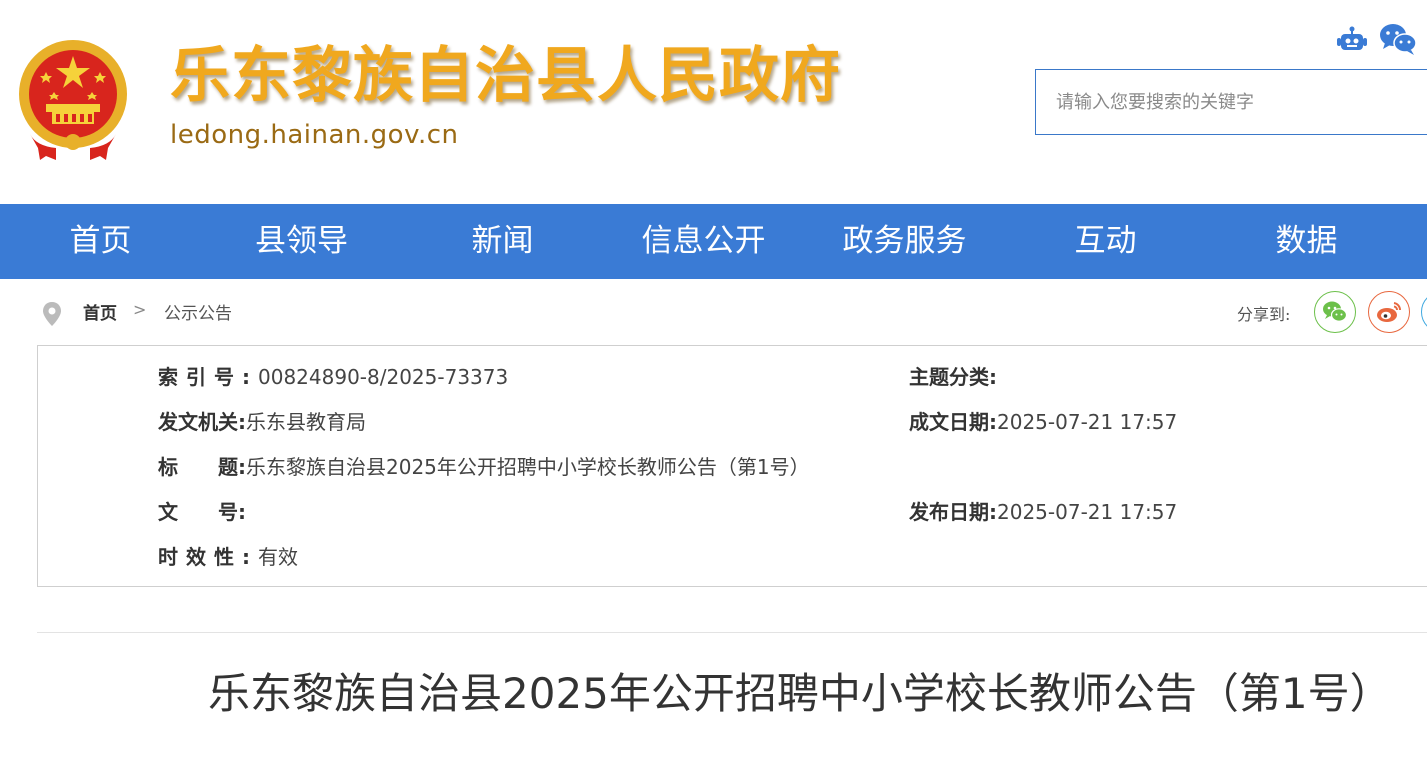  What do you see at coordinates (528, 467) in the screenshot?
I see `info-title-value: 乐东黎族自治县2025年公开招聘中小学校长教师公告（第1号）` at bounding box center [528, 467].